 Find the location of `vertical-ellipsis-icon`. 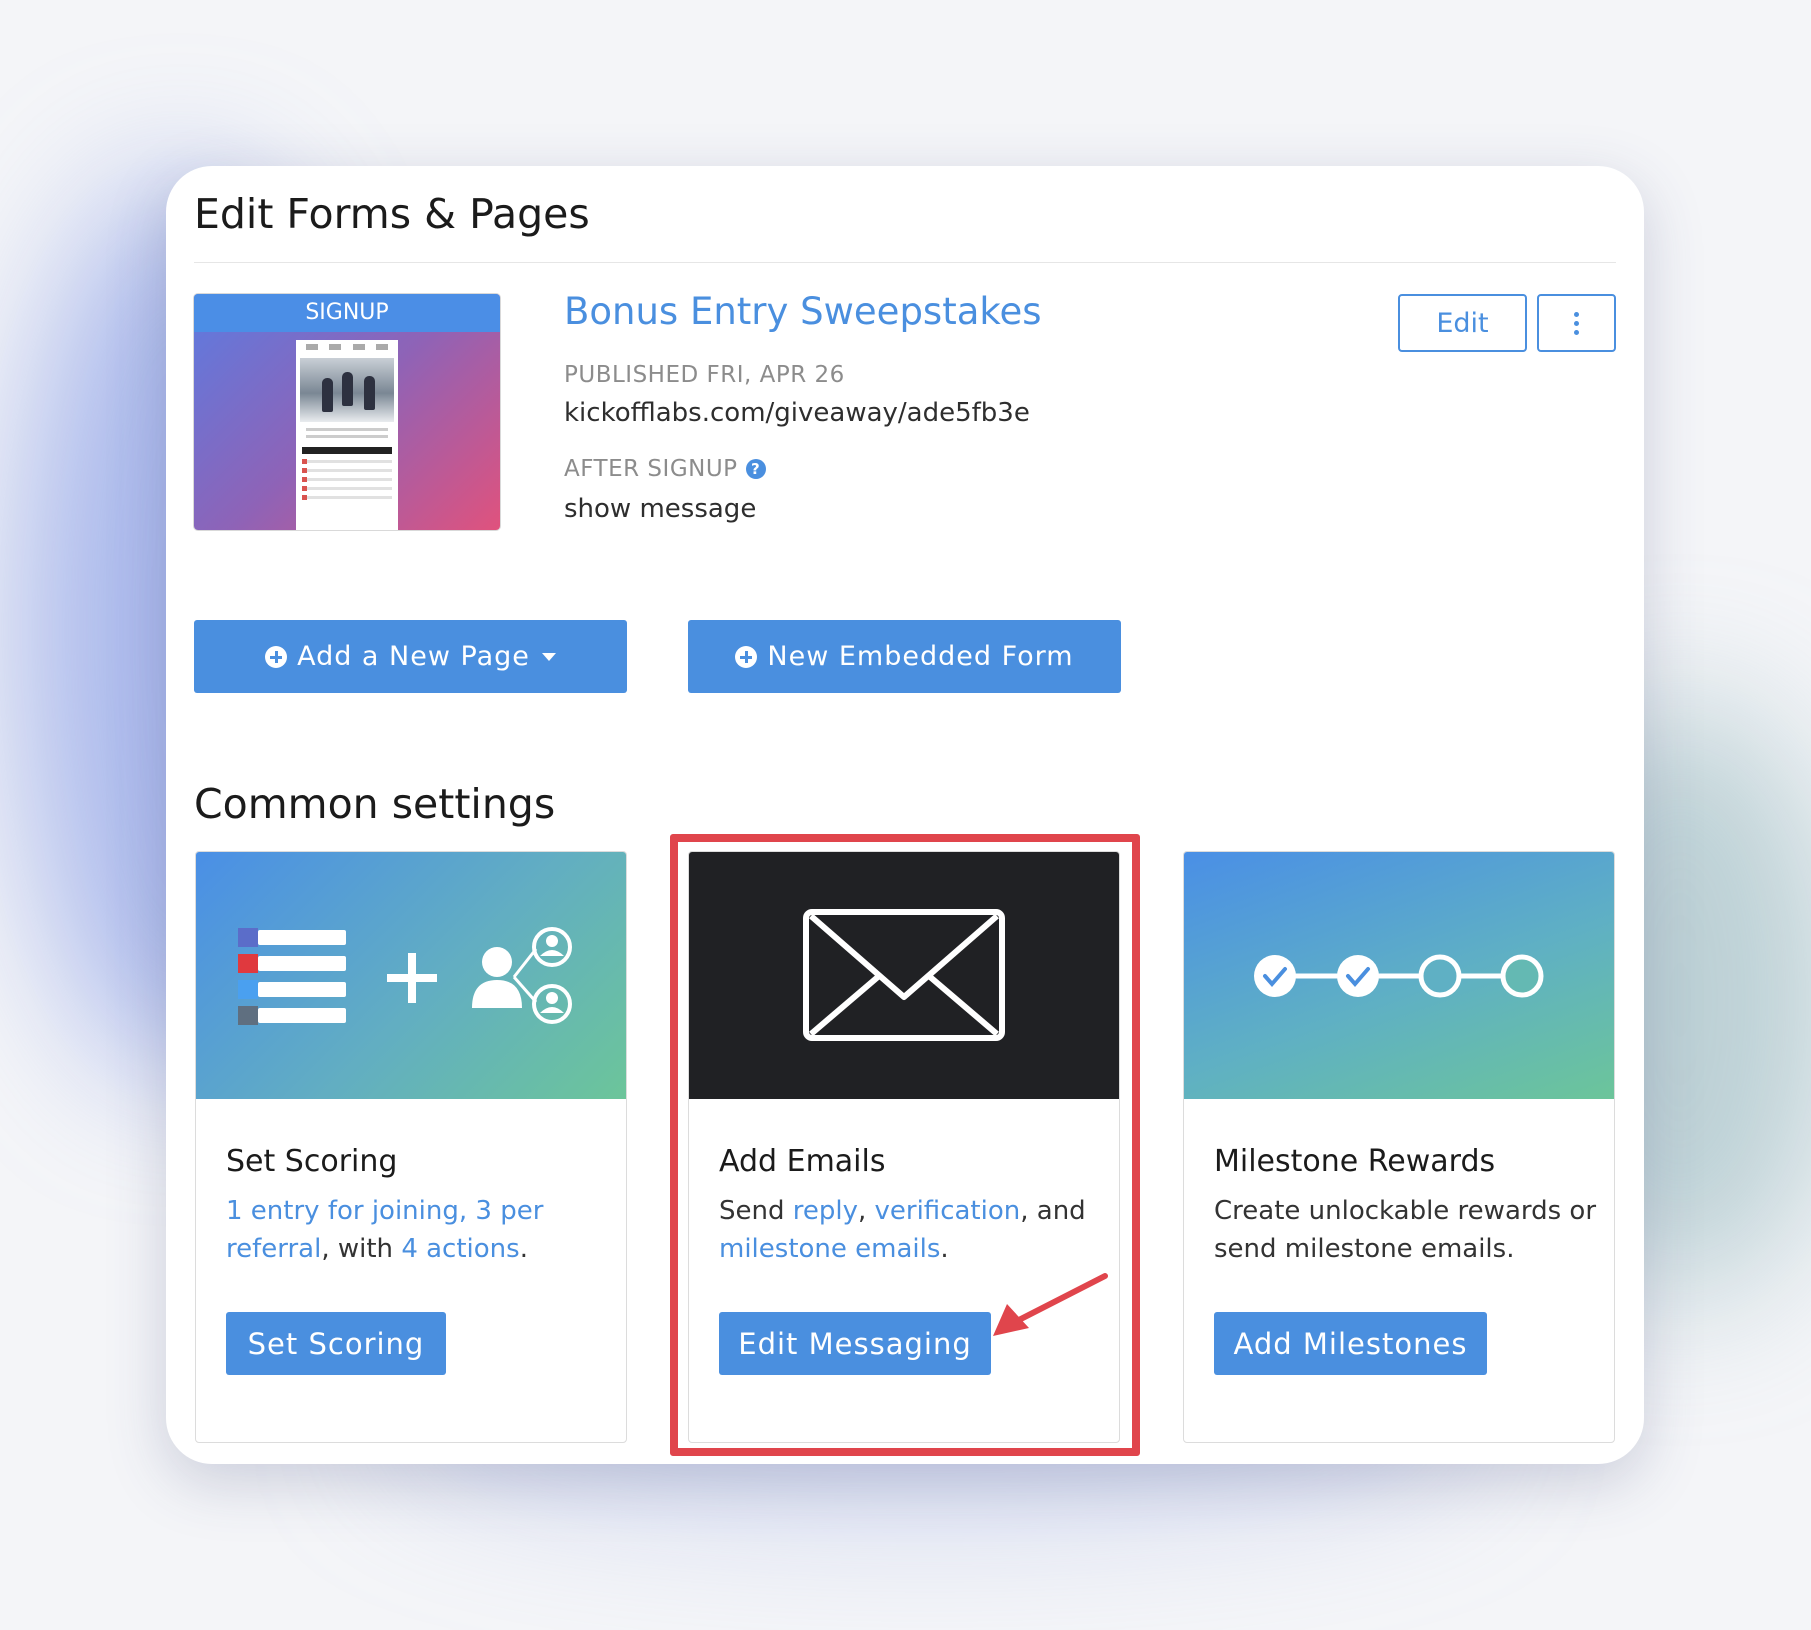

vertical-ellipsis-icon is located at coordinates (1576, 323).